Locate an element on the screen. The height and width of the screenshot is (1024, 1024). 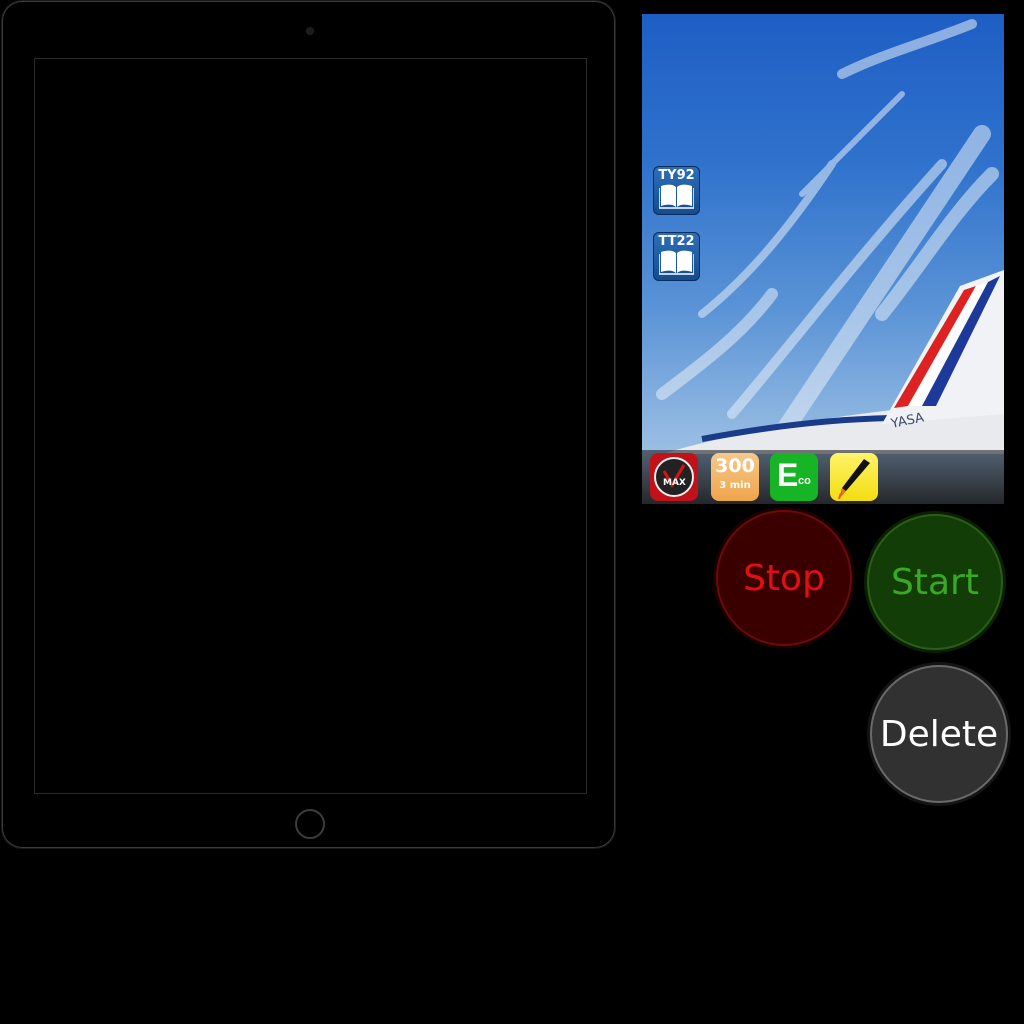
front-camera is located at coordinates (310, 31).